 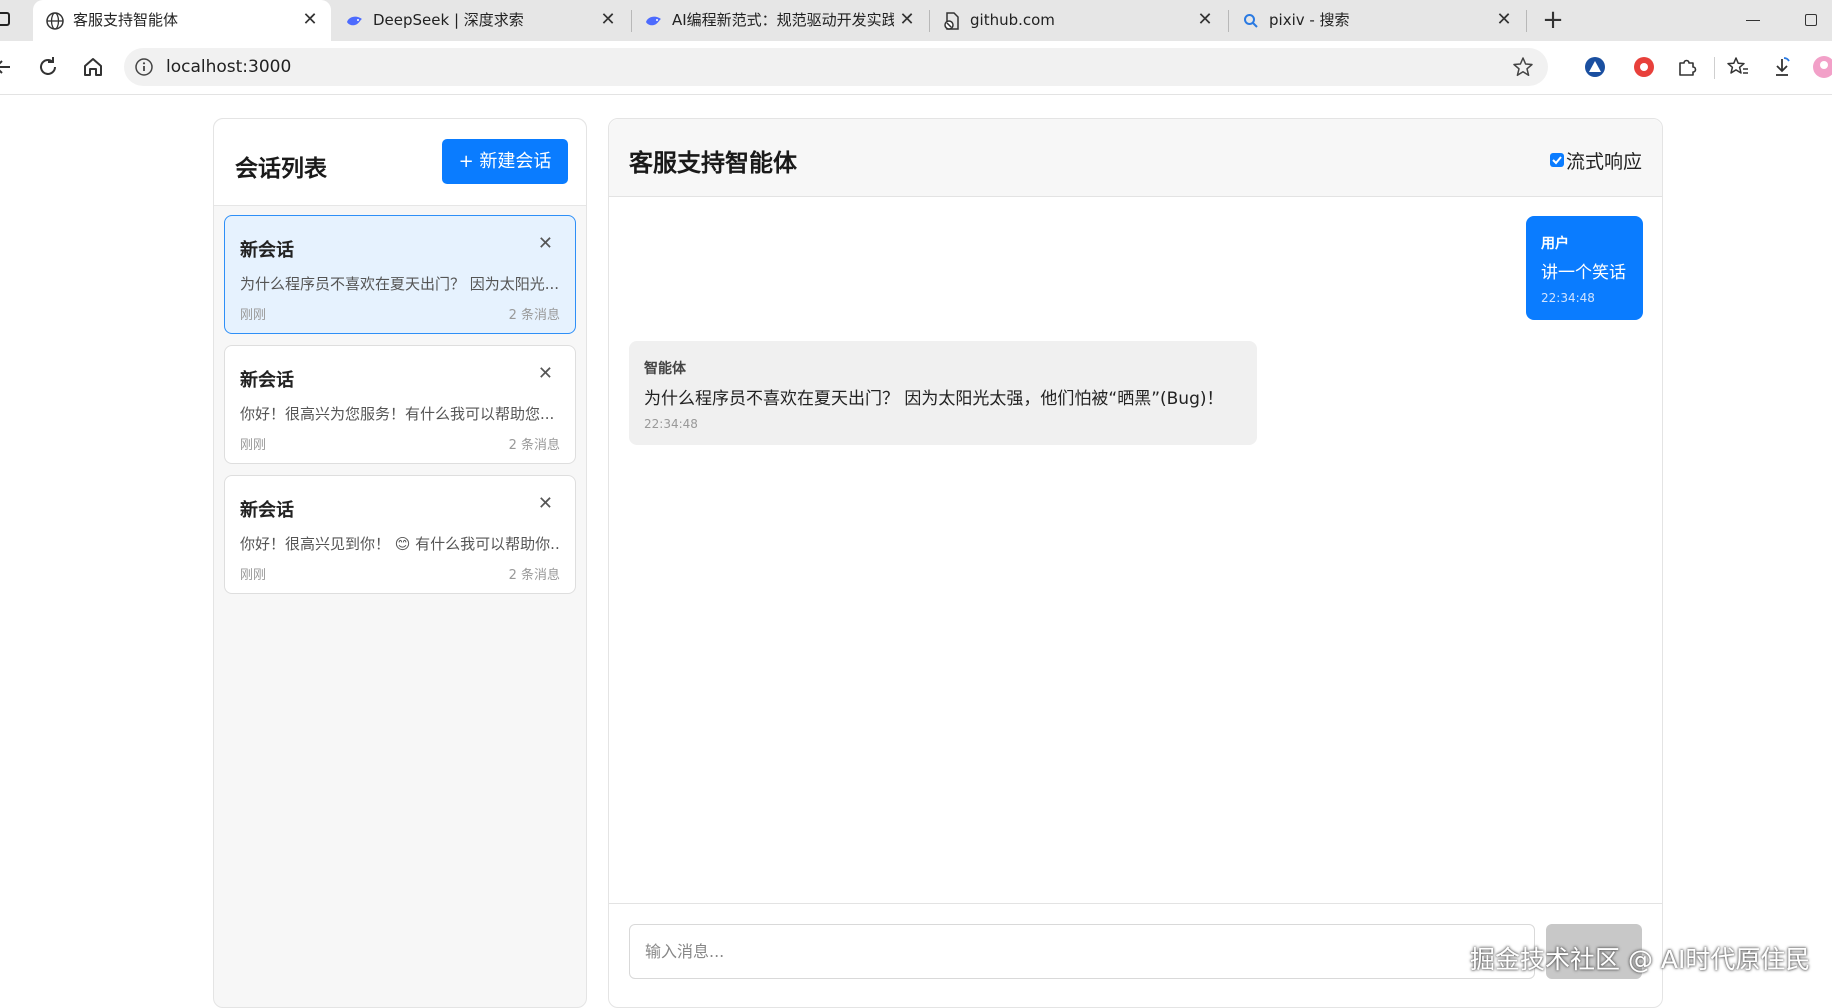 What do you see at coordinates (783, 20) in the screenshot?
I see `tab-title: AI编程新范式：规范驱动开发实践` at bounding box center [783, 20].